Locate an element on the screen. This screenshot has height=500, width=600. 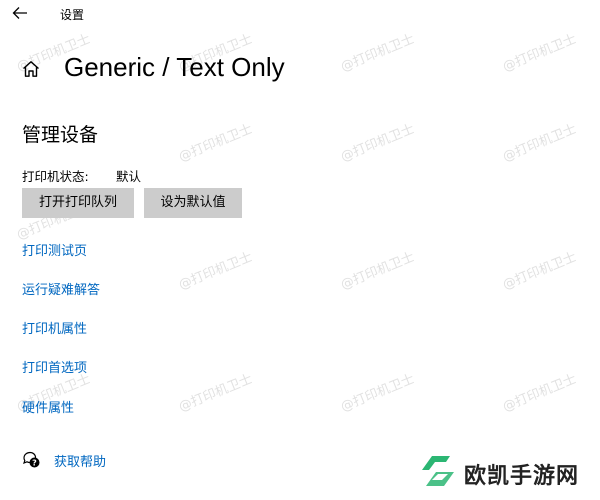
page-title: Generic / Text Only is located at coordinates (174, 67).